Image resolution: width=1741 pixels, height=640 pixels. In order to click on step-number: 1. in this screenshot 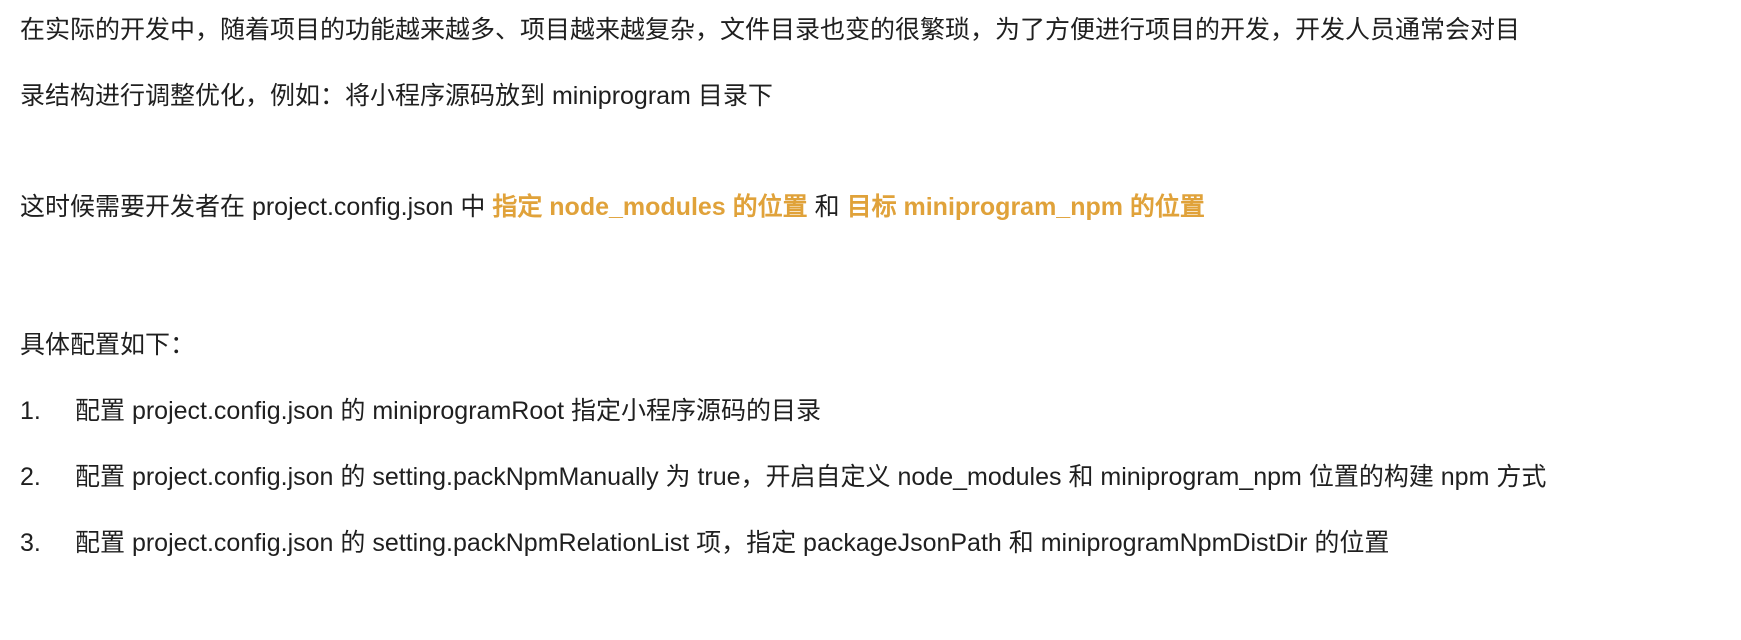, I will do `click(30, 411)`.